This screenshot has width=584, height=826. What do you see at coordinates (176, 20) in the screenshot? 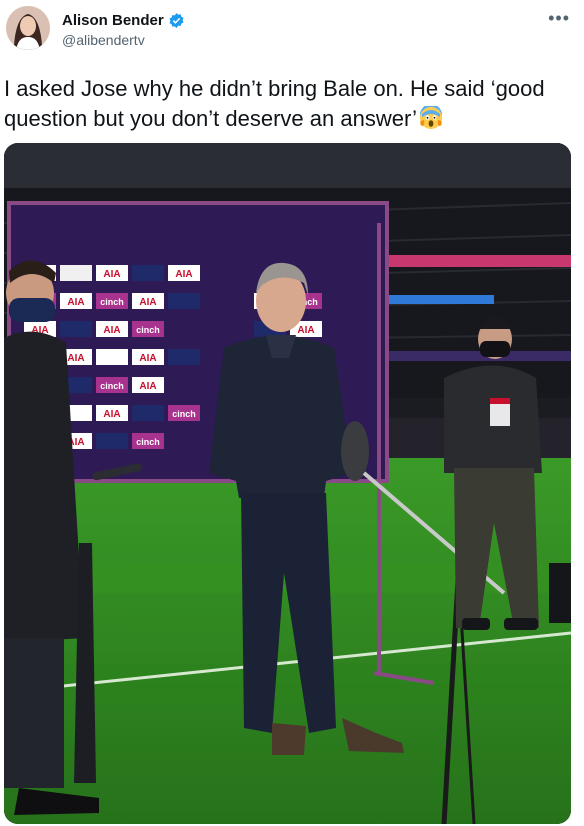
I see `verified-badge-icon` at bounding box center [176, 20].